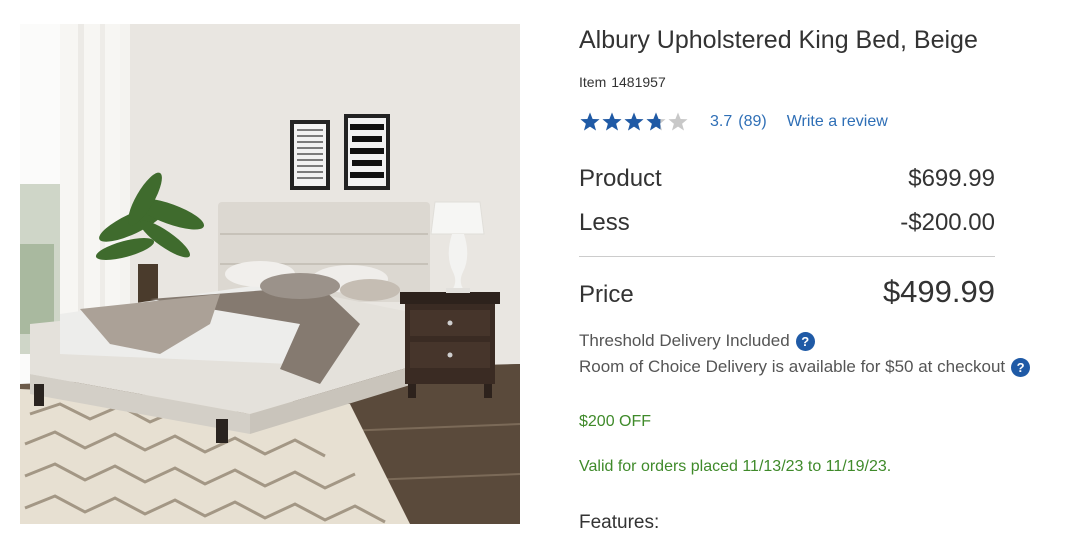  What do you see at coordinates (721, 121) in the screenshot?
I see `rating-score: 3.7` at bounding box center [721, 121].